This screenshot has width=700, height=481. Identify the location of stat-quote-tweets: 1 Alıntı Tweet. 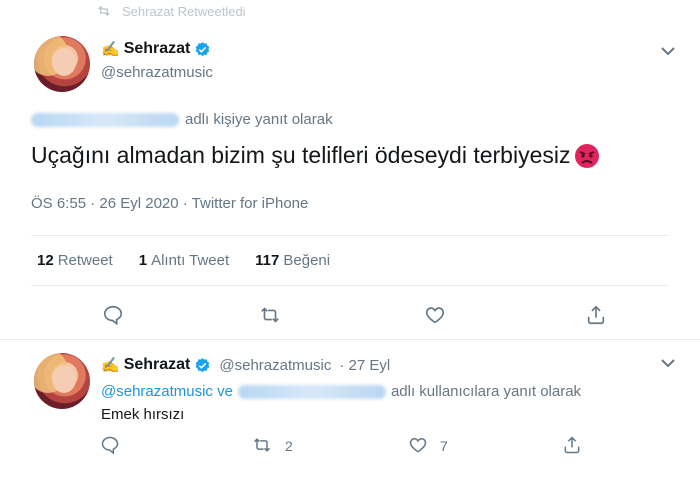
(184, 260).